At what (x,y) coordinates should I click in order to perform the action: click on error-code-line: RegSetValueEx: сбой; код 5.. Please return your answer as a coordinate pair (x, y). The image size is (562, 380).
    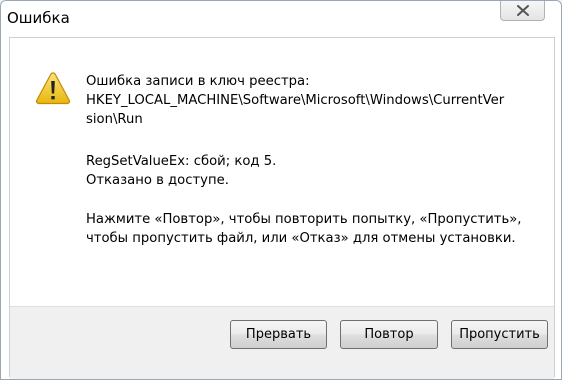
    Looking at the image, I should click on (181, 161).